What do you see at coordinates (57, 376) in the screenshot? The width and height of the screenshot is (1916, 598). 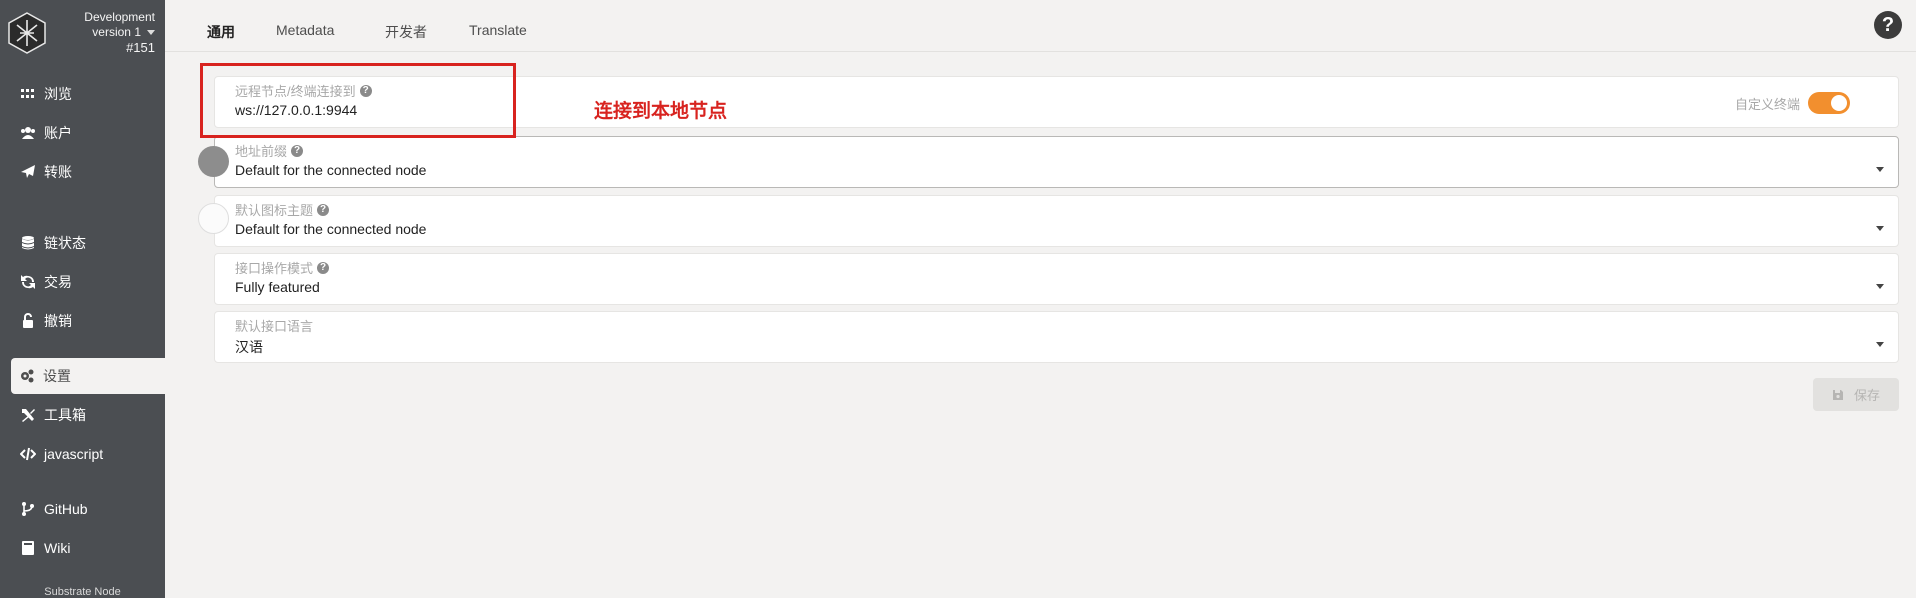 I see `sidebar-item-label: 设置` at bounding box center [57, 376].